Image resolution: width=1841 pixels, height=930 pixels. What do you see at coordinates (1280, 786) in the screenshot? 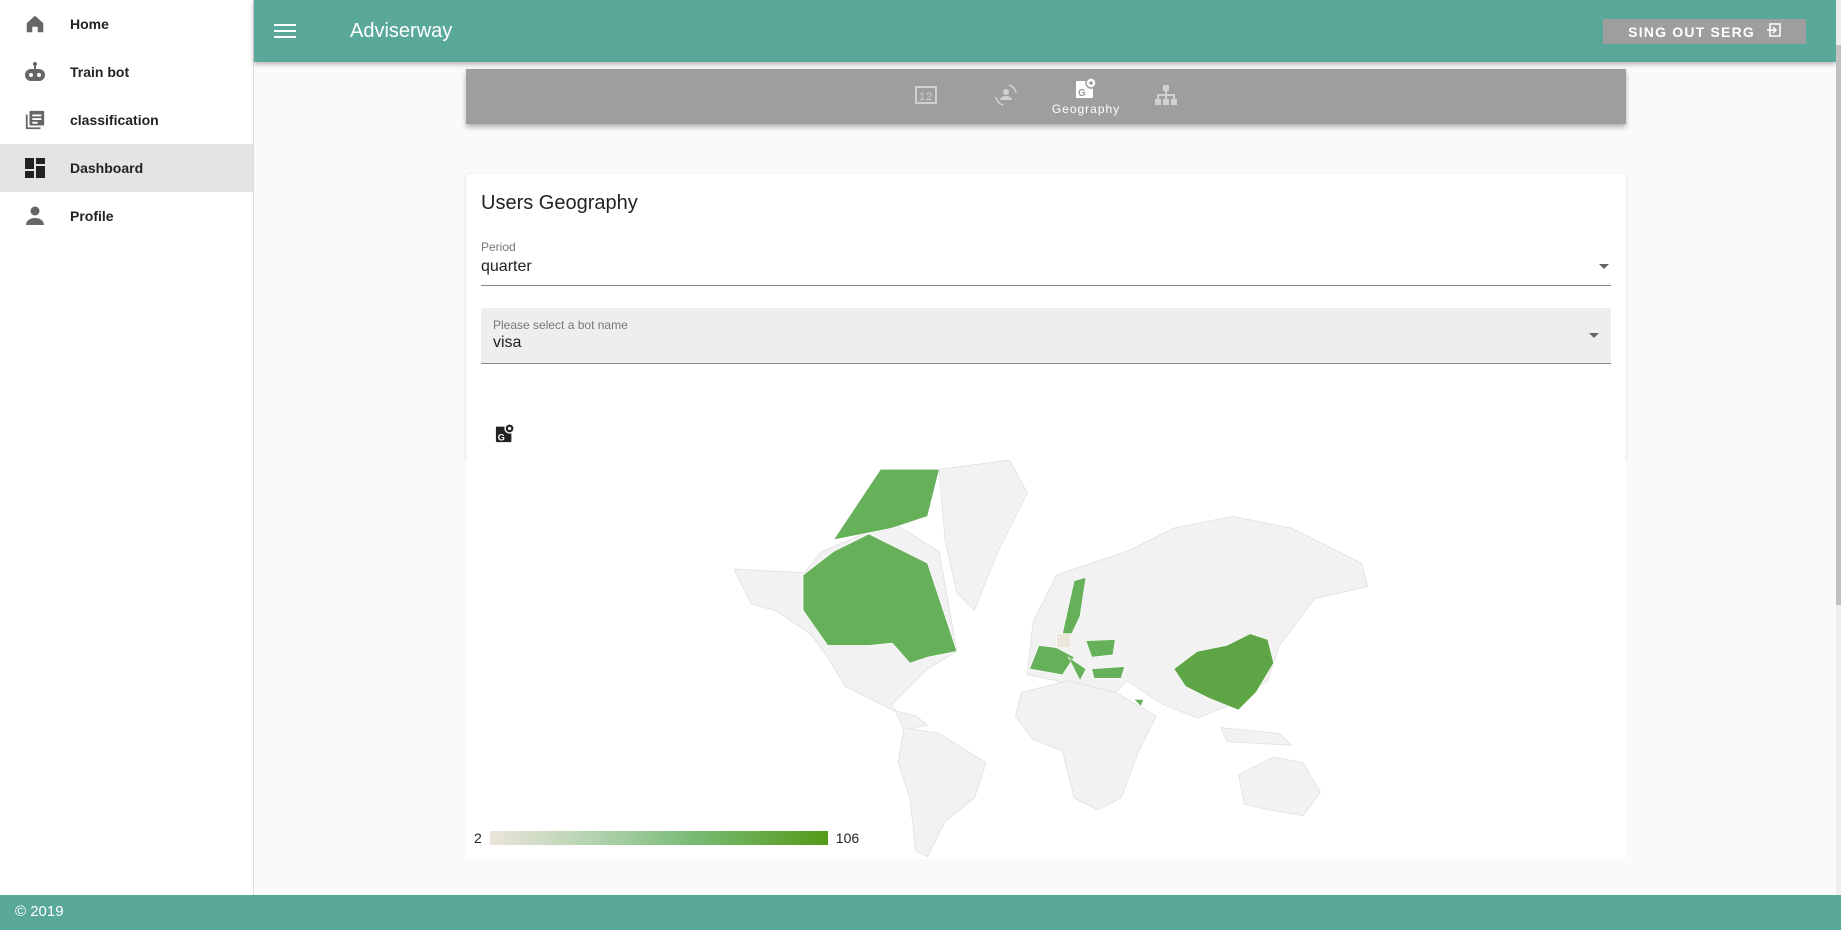
I see `region-australia` at bounding box center [1280, 786].